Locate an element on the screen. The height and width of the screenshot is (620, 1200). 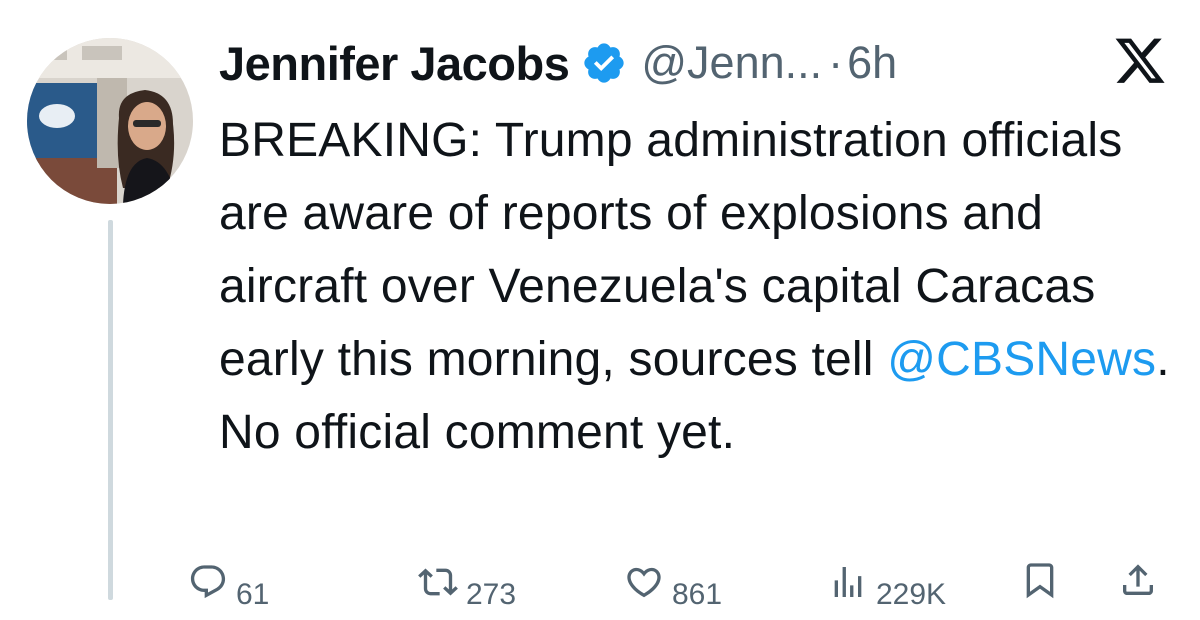
share-button is located at coordinates (1138, 584).